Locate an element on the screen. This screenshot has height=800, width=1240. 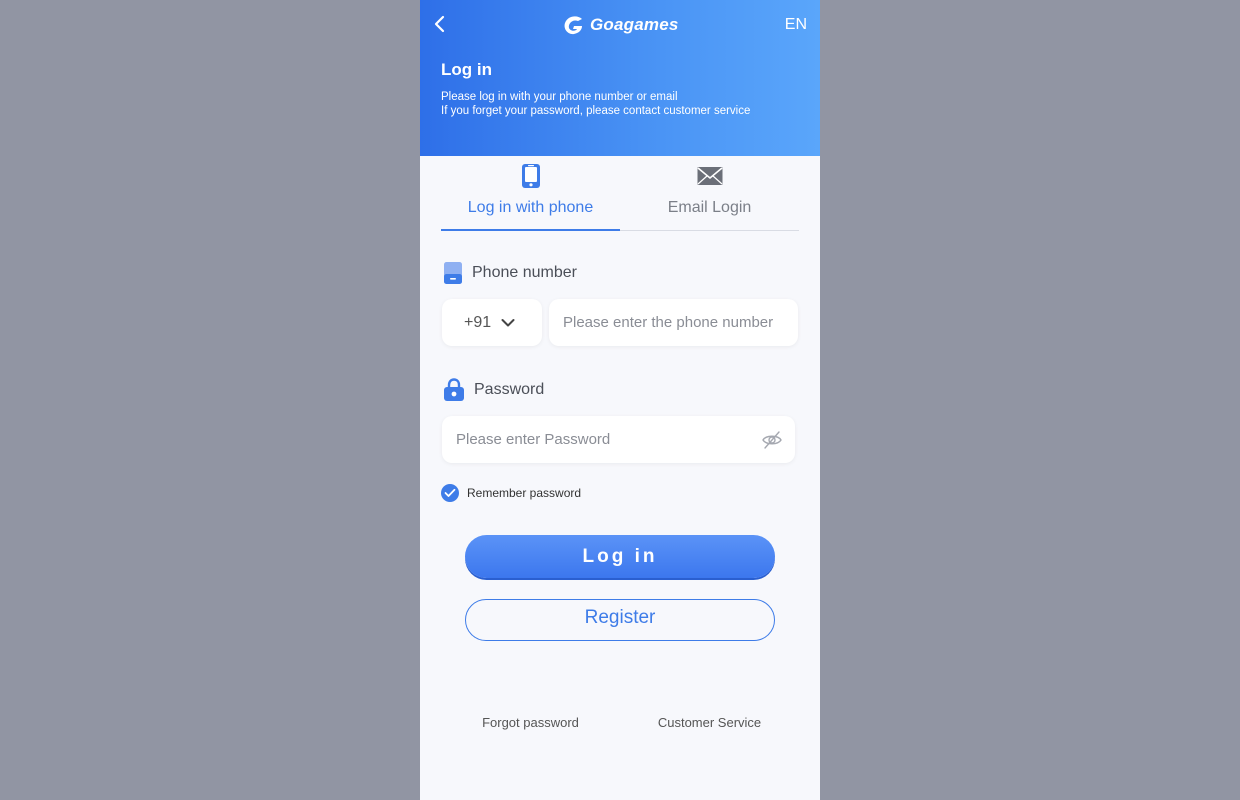
password-label-text: Password is located at coordinates (509, 389).